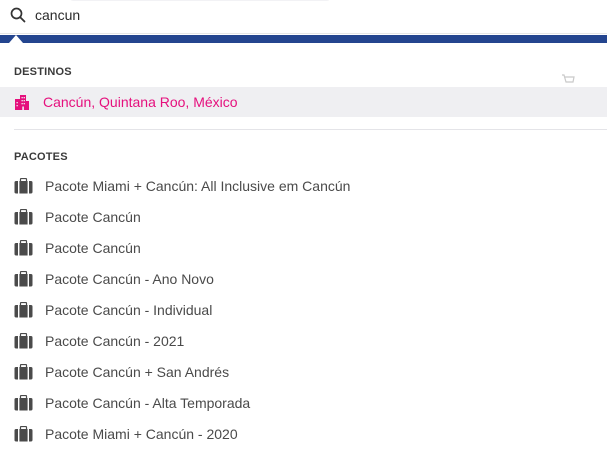 The image size is (607, 456). I want to click on city-icon, so click(22, 102).